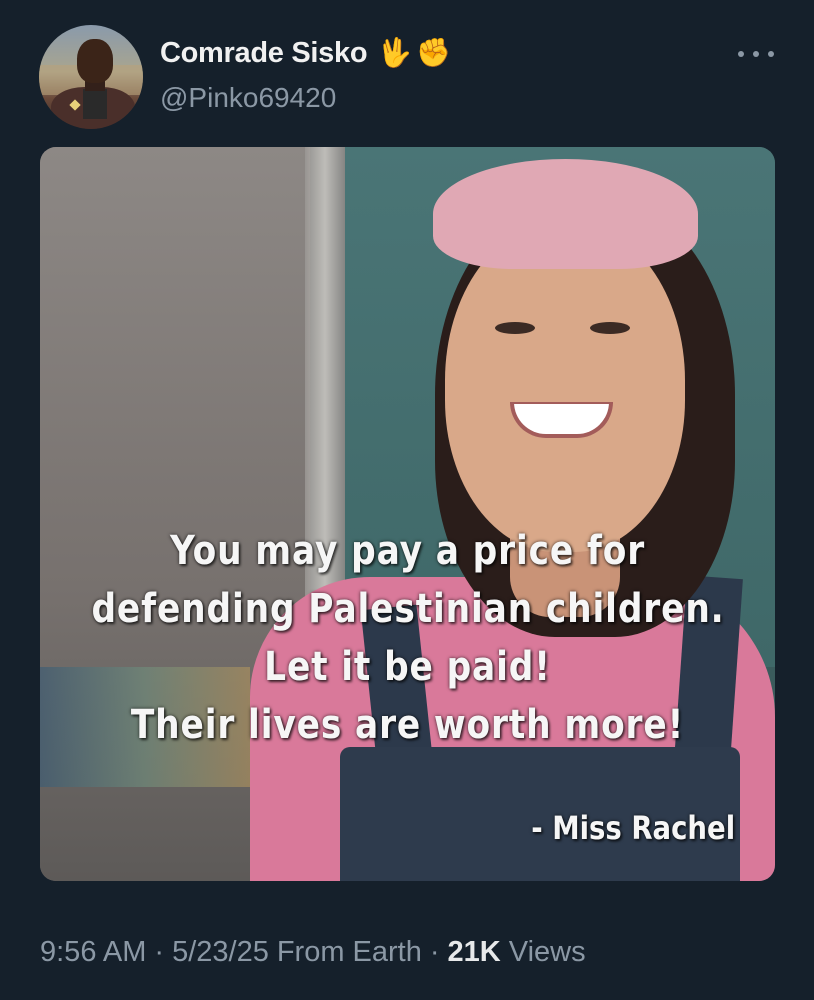 The height and width of the screenshot is (1000, 814). I want to click on caption-line: Let it be paid!, so click(407, 667).